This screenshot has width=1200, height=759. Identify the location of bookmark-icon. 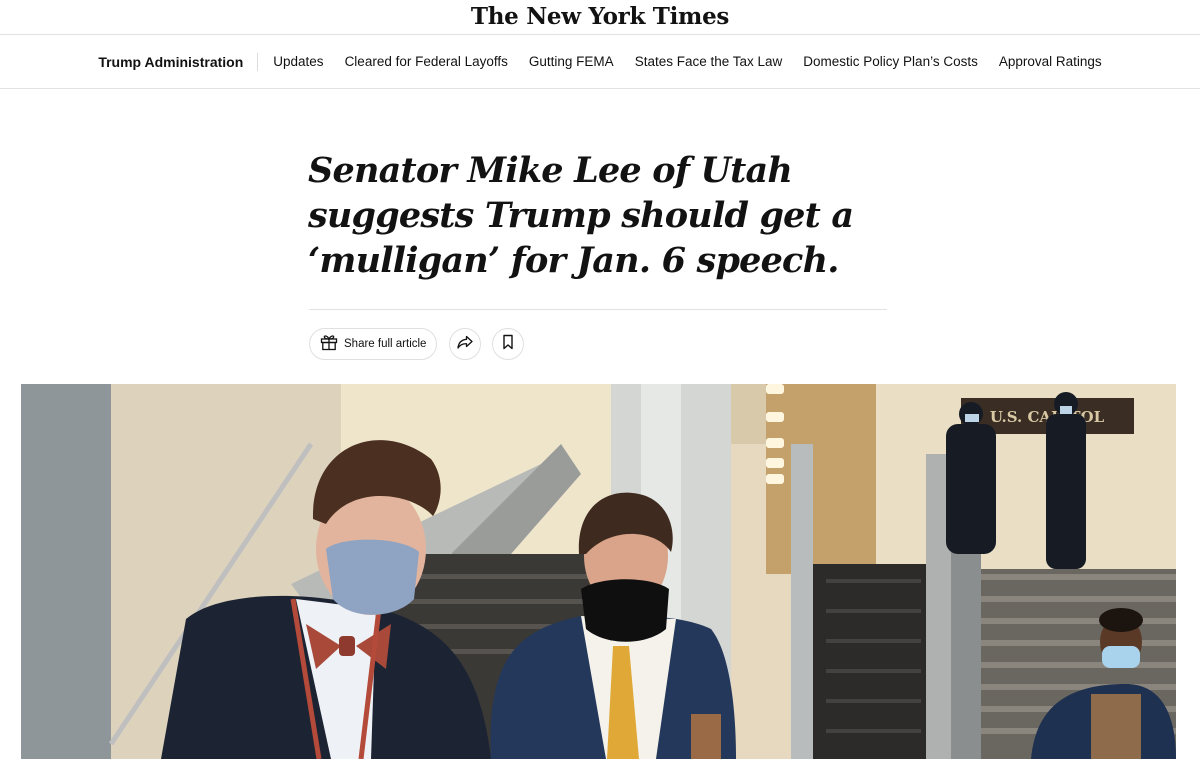
(508, 344).